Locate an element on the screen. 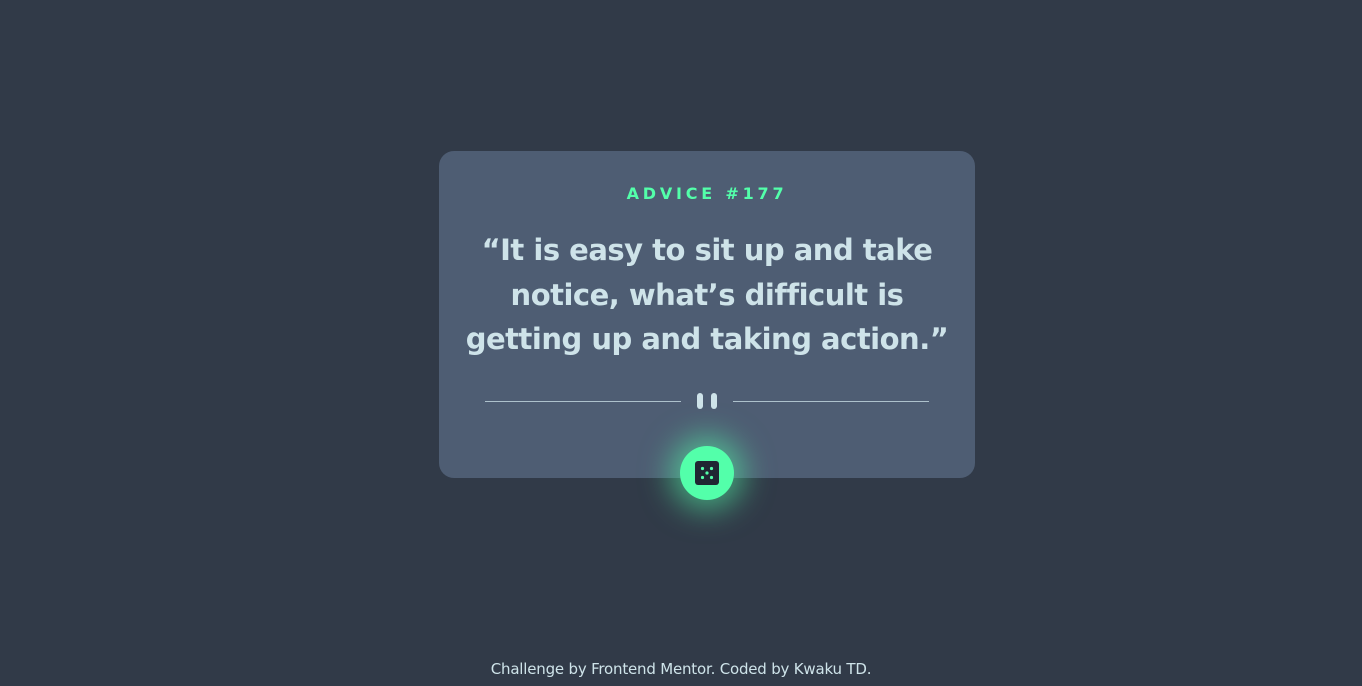  advice-id-label: ADVICE #177 is located at coordinates (707, 193).